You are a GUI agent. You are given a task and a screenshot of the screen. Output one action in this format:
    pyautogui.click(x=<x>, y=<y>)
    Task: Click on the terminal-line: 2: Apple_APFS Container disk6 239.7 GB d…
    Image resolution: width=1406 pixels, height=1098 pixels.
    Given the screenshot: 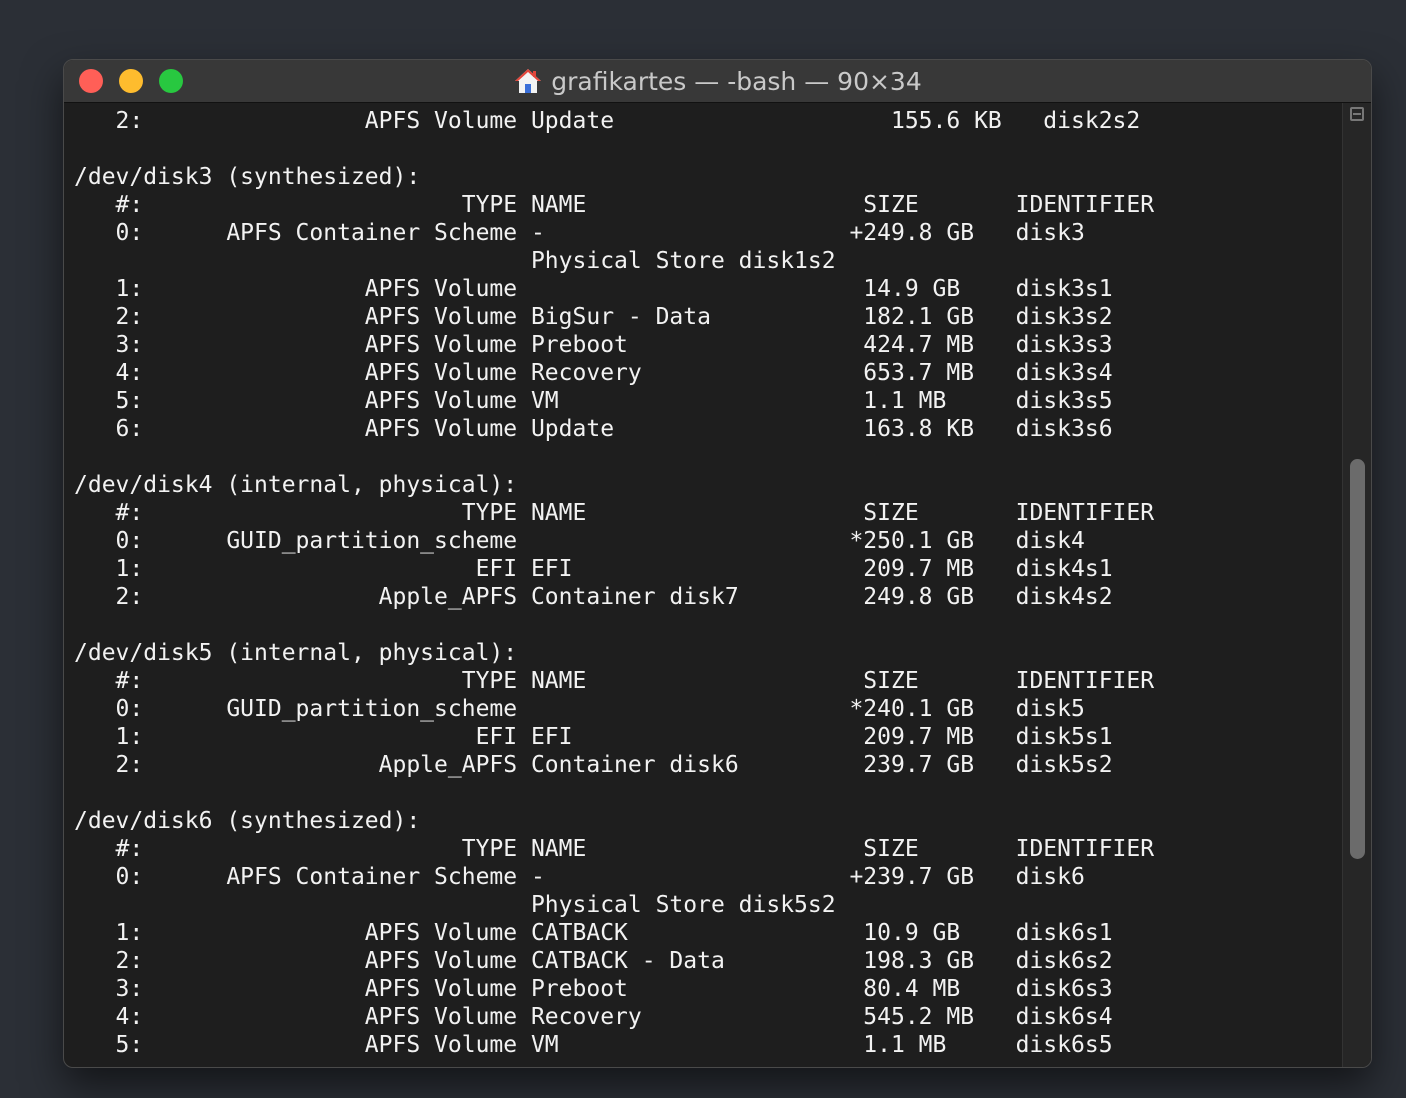 What is the action you would take?
    pyautogui.click(x=593, y=765)
    